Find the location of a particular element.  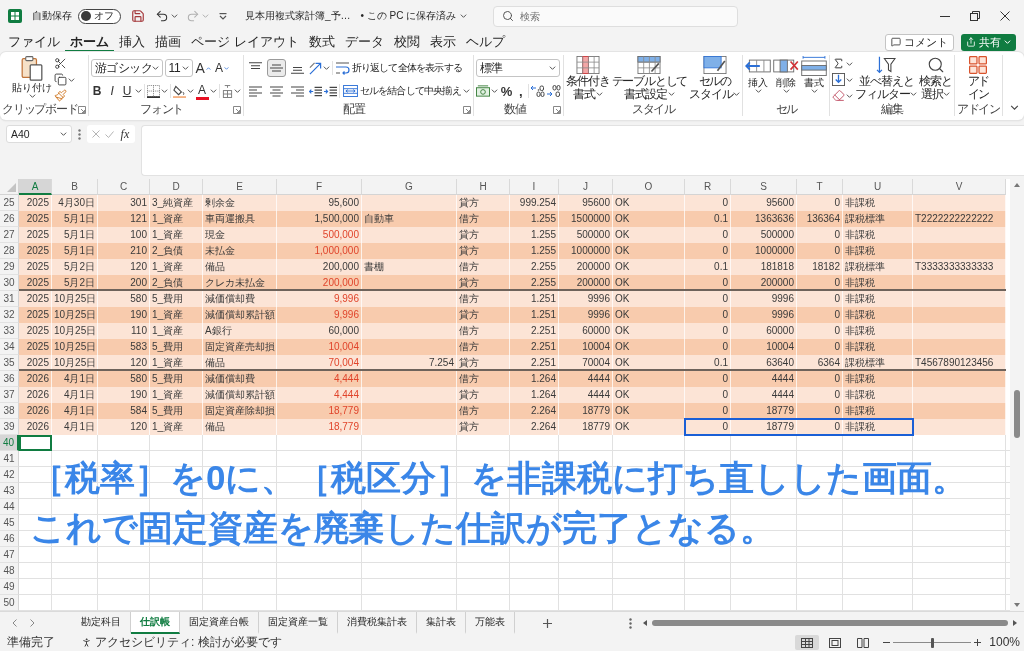

minus-icon is located at coordinates (887, 642).